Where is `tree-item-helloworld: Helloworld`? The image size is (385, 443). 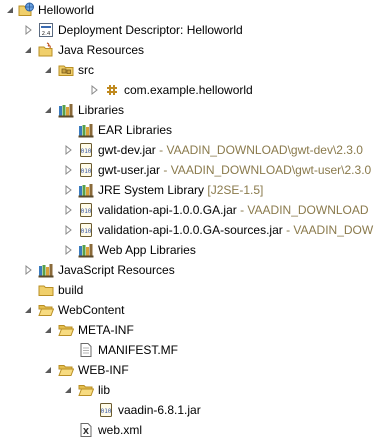
tree-item-helloworld: Helloworld is located at coordinates (192, 10).